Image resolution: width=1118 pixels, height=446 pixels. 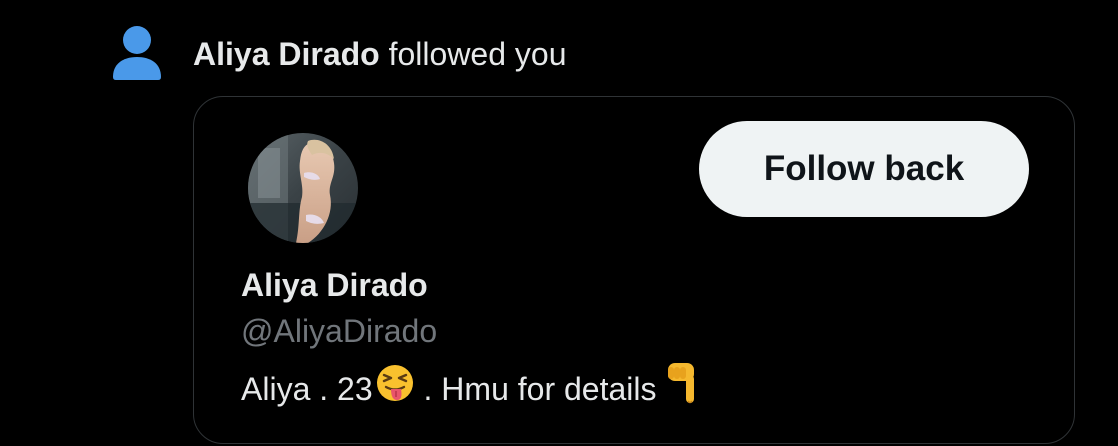 I want to click on avatar, so click(x=303, y=188).